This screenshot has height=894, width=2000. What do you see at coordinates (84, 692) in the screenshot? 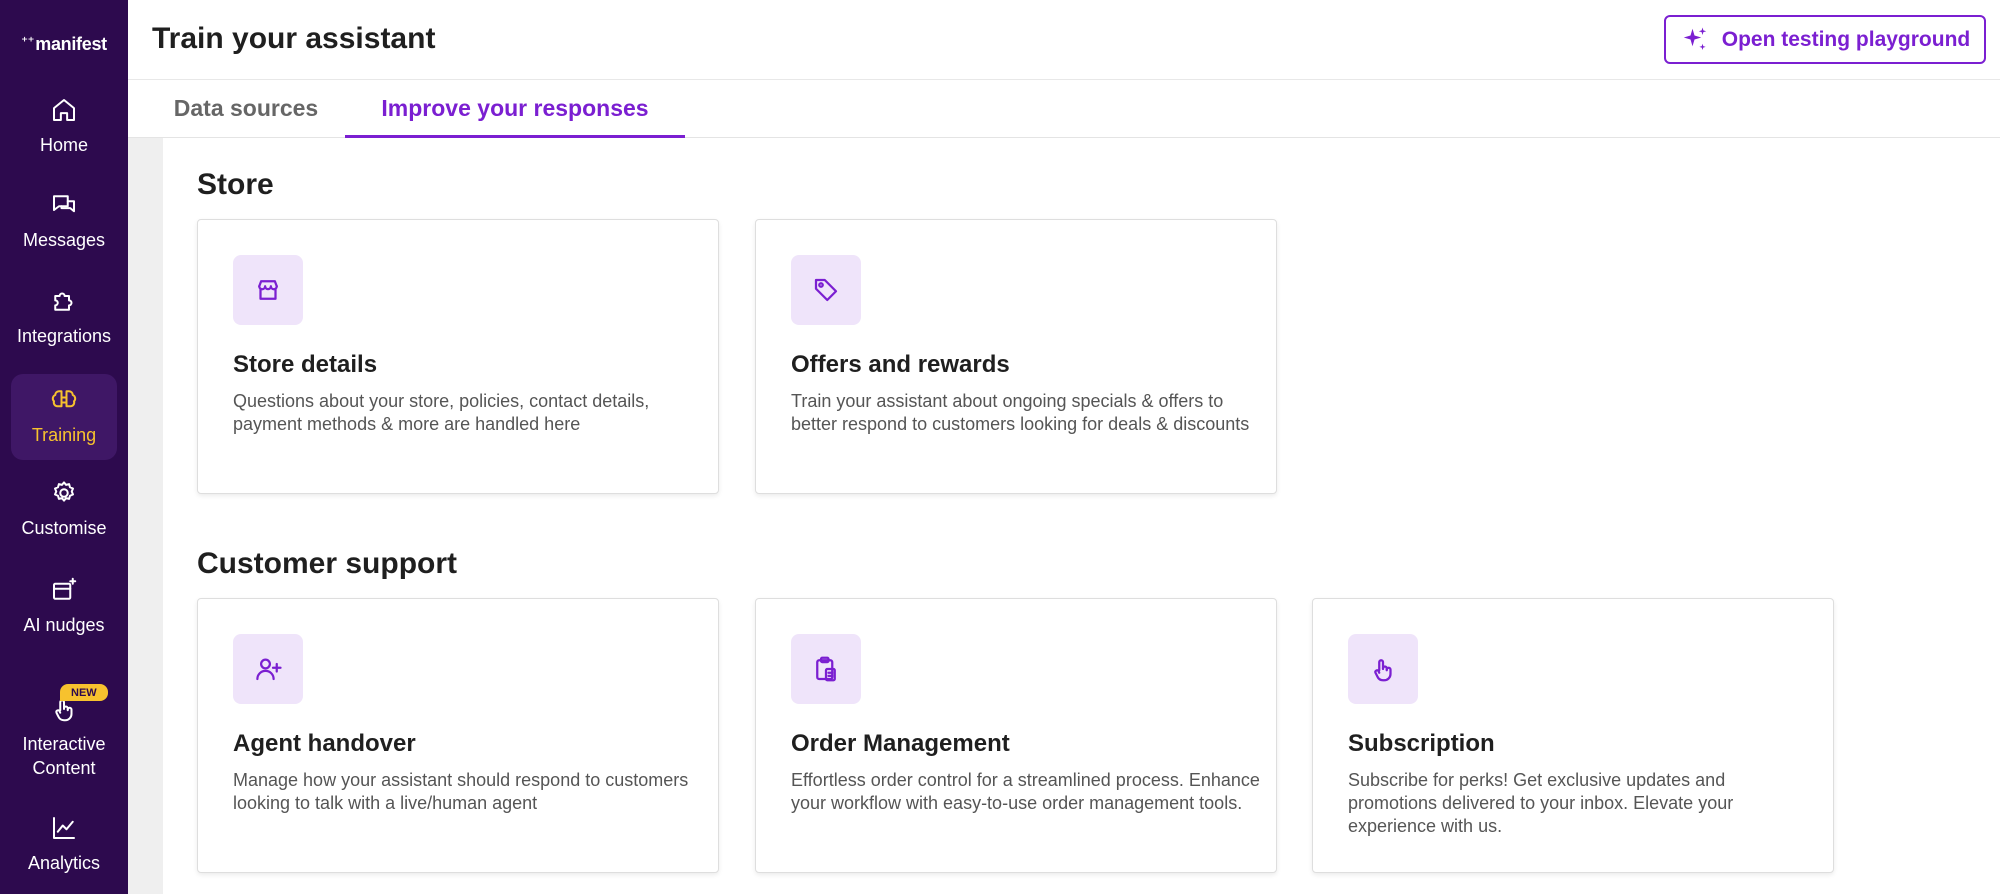
I see `new-badge: NEW` at bounding box center [84, 692].